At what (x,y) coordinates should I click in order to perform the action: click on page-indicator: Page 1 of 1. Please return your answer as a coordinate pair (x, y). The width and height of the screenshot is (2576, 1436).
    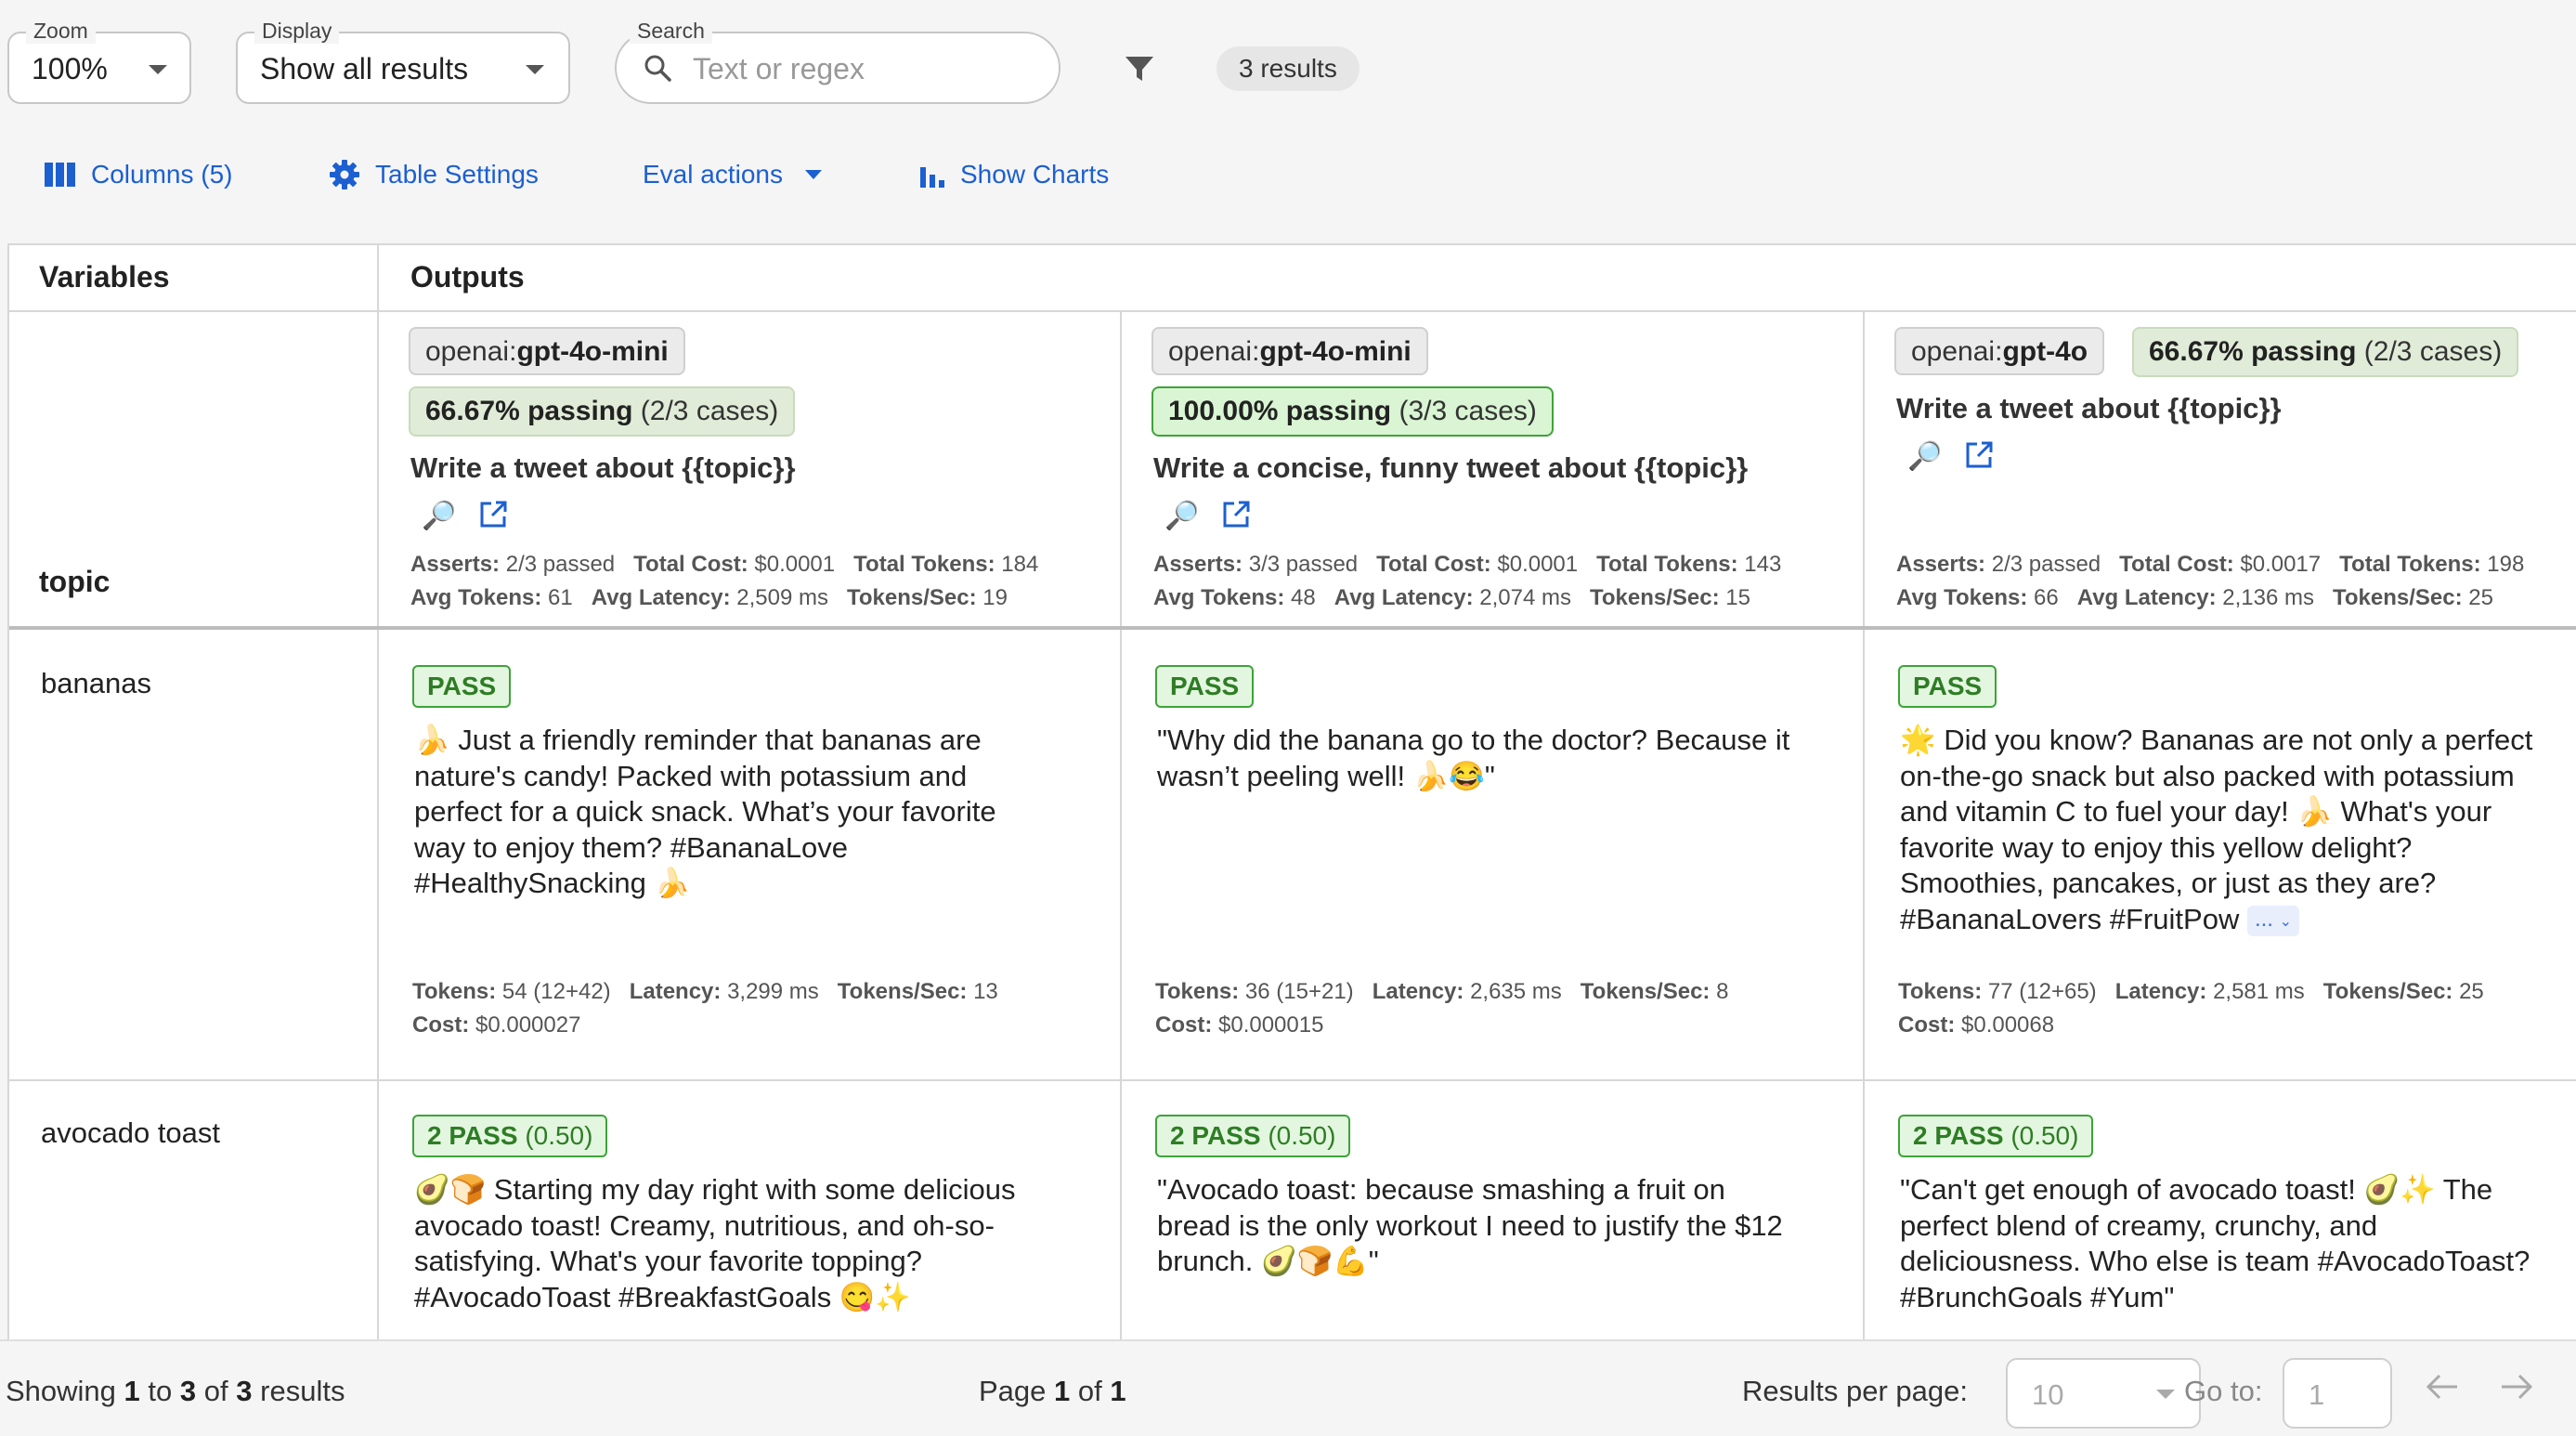
    Looking at the image, I should click on (1053, 1391).